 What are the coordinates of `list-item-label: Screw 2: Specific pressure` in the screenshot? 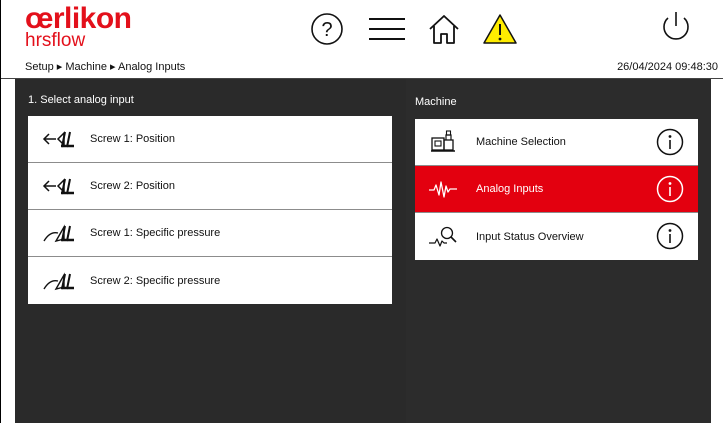 It's located at (155, 280).